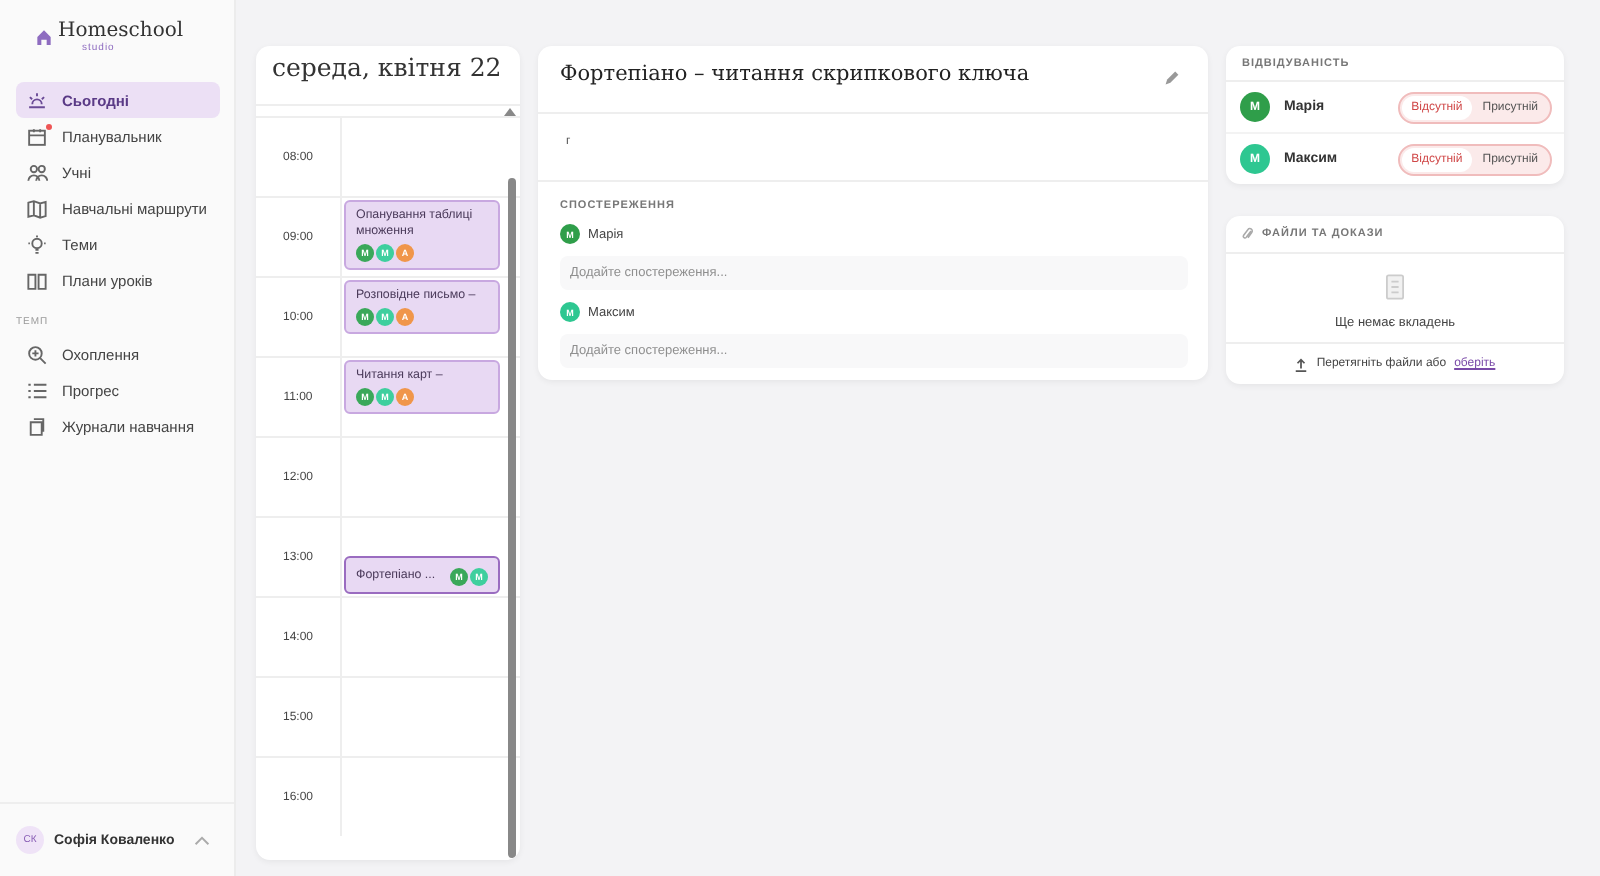  What do you see at coordinates (1395, 287) in the screenshot?
I see `document-icon` at bounding box center [1395, 287].